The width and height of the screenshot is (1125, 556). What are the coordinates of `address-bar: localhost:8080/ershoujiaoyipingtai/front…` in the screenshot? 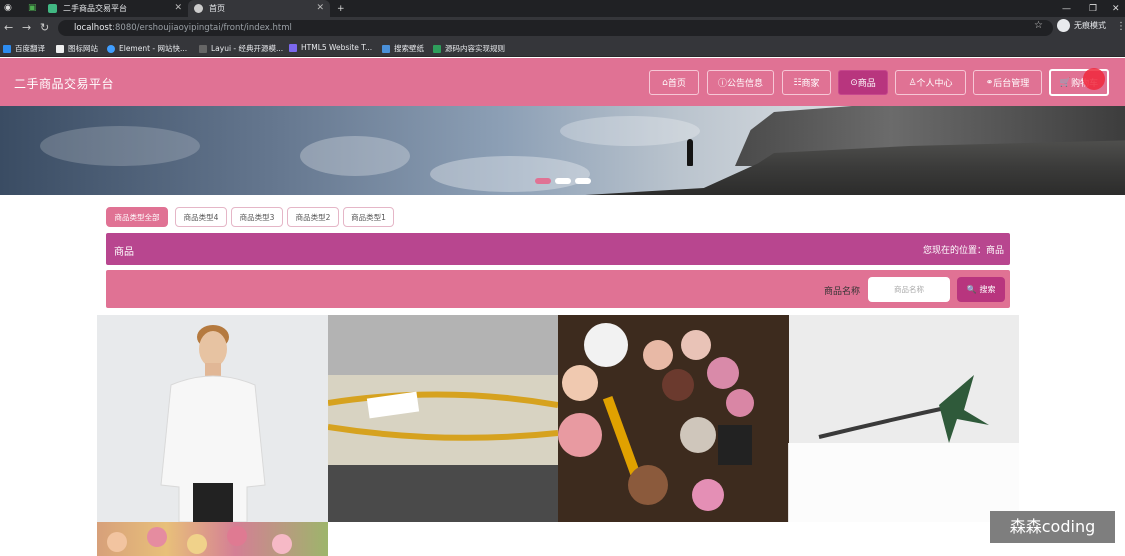 It's located at (555, 28).